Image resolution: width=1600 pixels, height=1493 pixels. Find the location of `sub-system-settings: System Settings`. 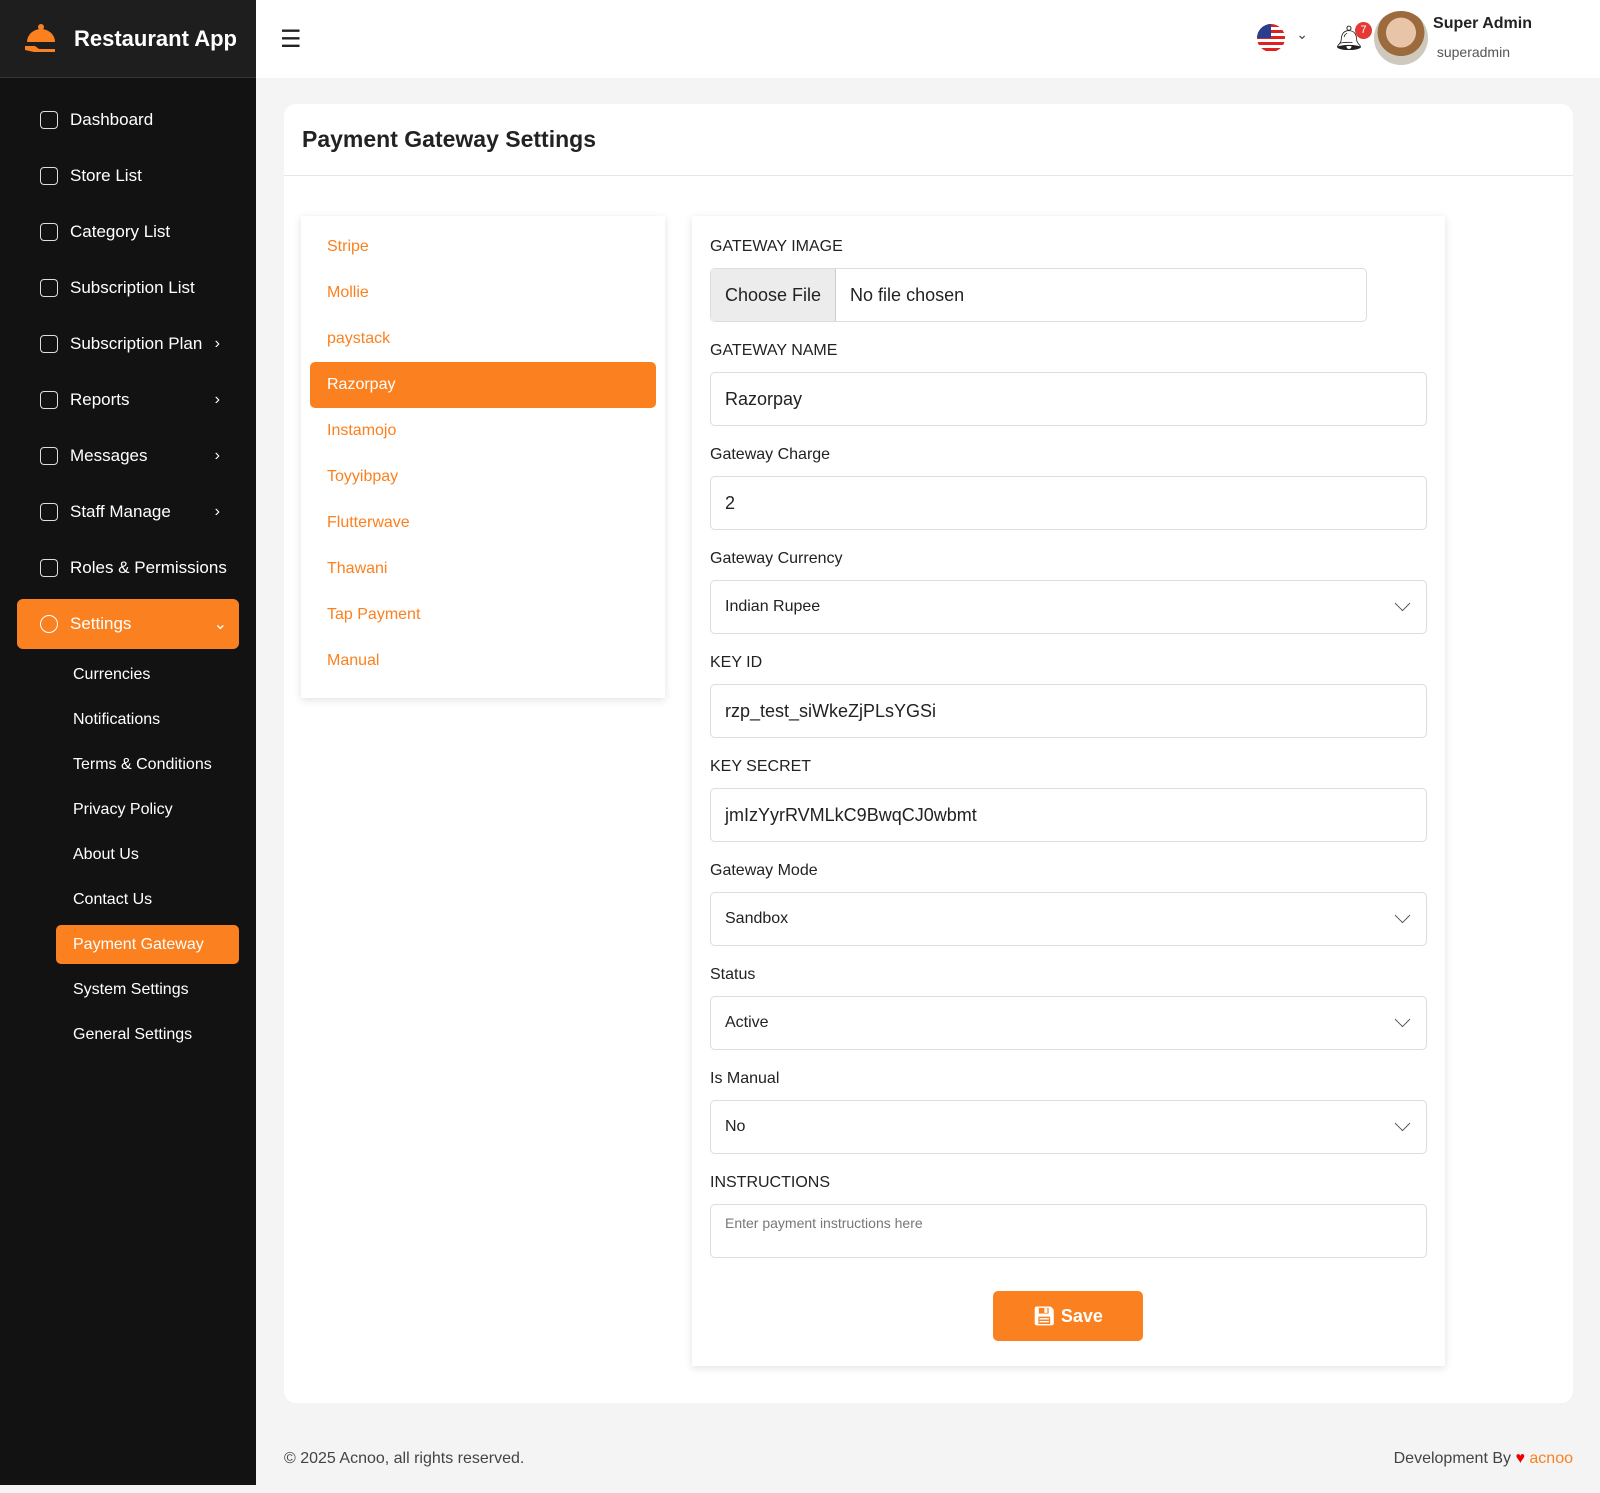

sub-system-settings: System Settings is located at coordinates (128, 989).